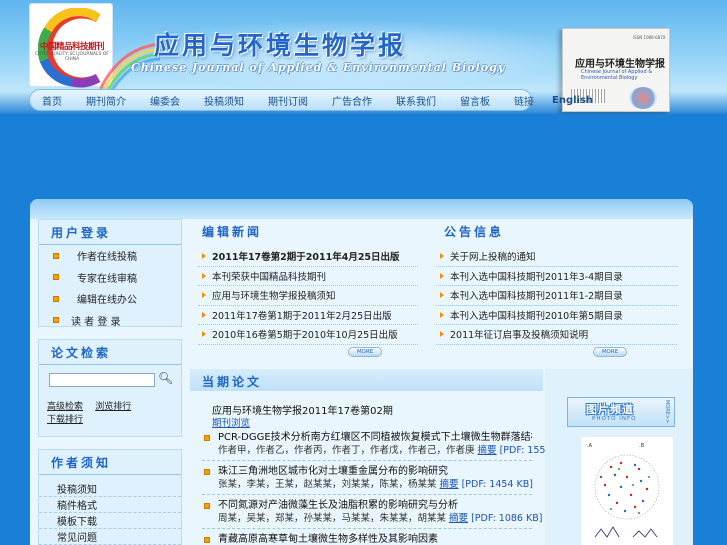 The height and width of the screenshot is (545, 727). What do you see at coordinates (224, 100) in the screenshot?
I see `nav-item-submission: 投稿须知` at bounding box center [224, 100].